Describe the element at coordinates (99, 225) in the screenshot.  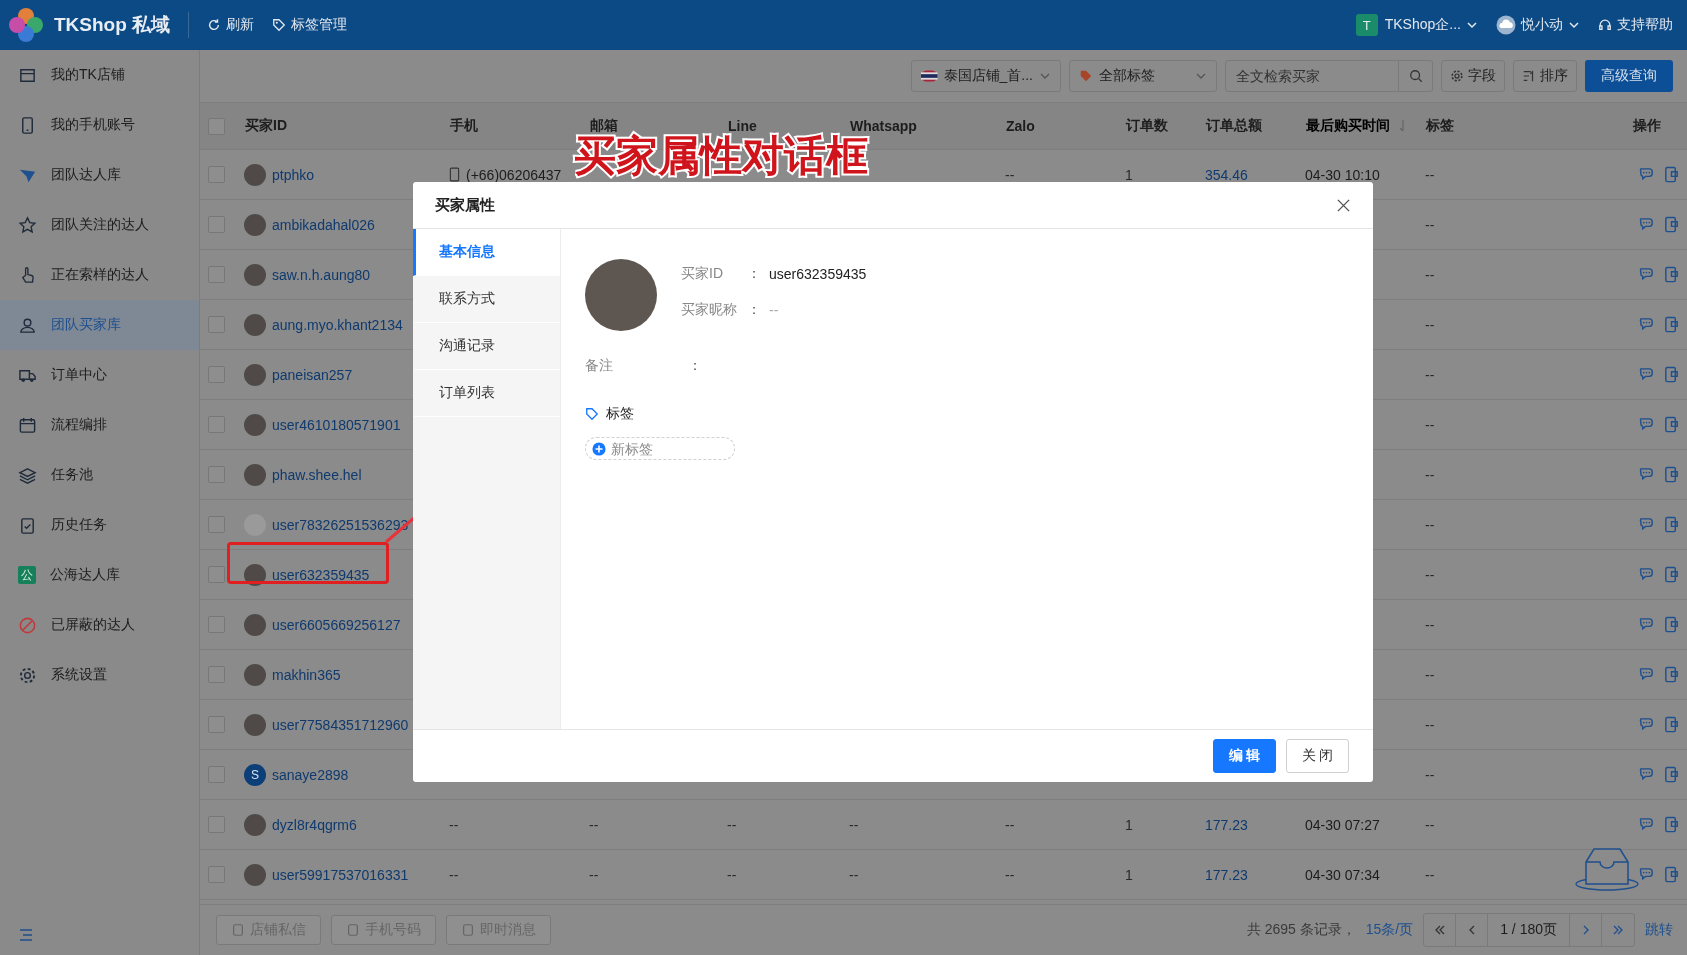
I see `sidebar-item: 团队关注的达人` at that location.